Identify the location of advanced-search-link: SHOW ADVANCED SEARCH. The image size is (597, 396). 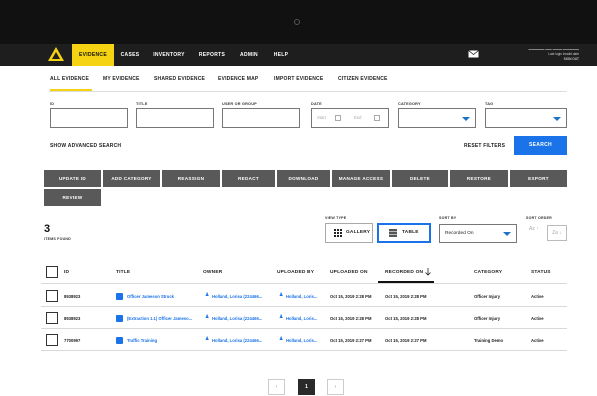
(85, 146).